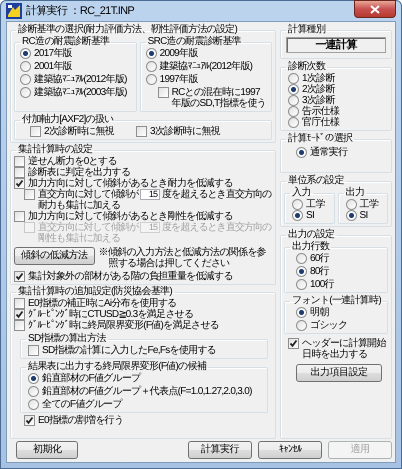 The height and width of the screenshot is (469, 402). I want to click on radio-label: 1次診断, so click(318, 78).